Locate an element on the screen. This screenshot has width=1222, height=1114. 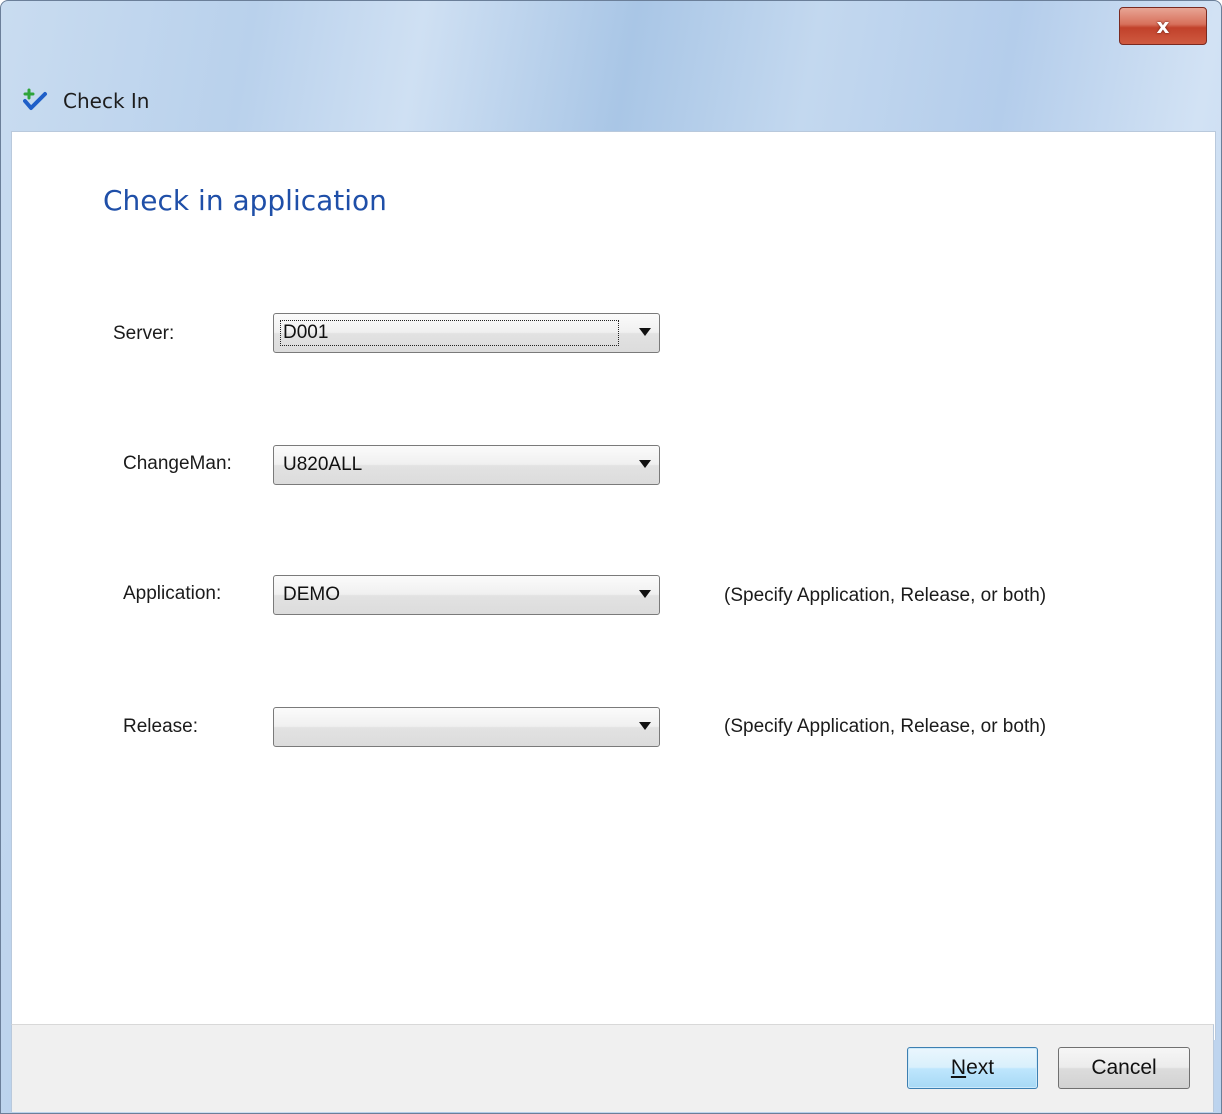
check-in-icon is located at coordinates (35, 99).